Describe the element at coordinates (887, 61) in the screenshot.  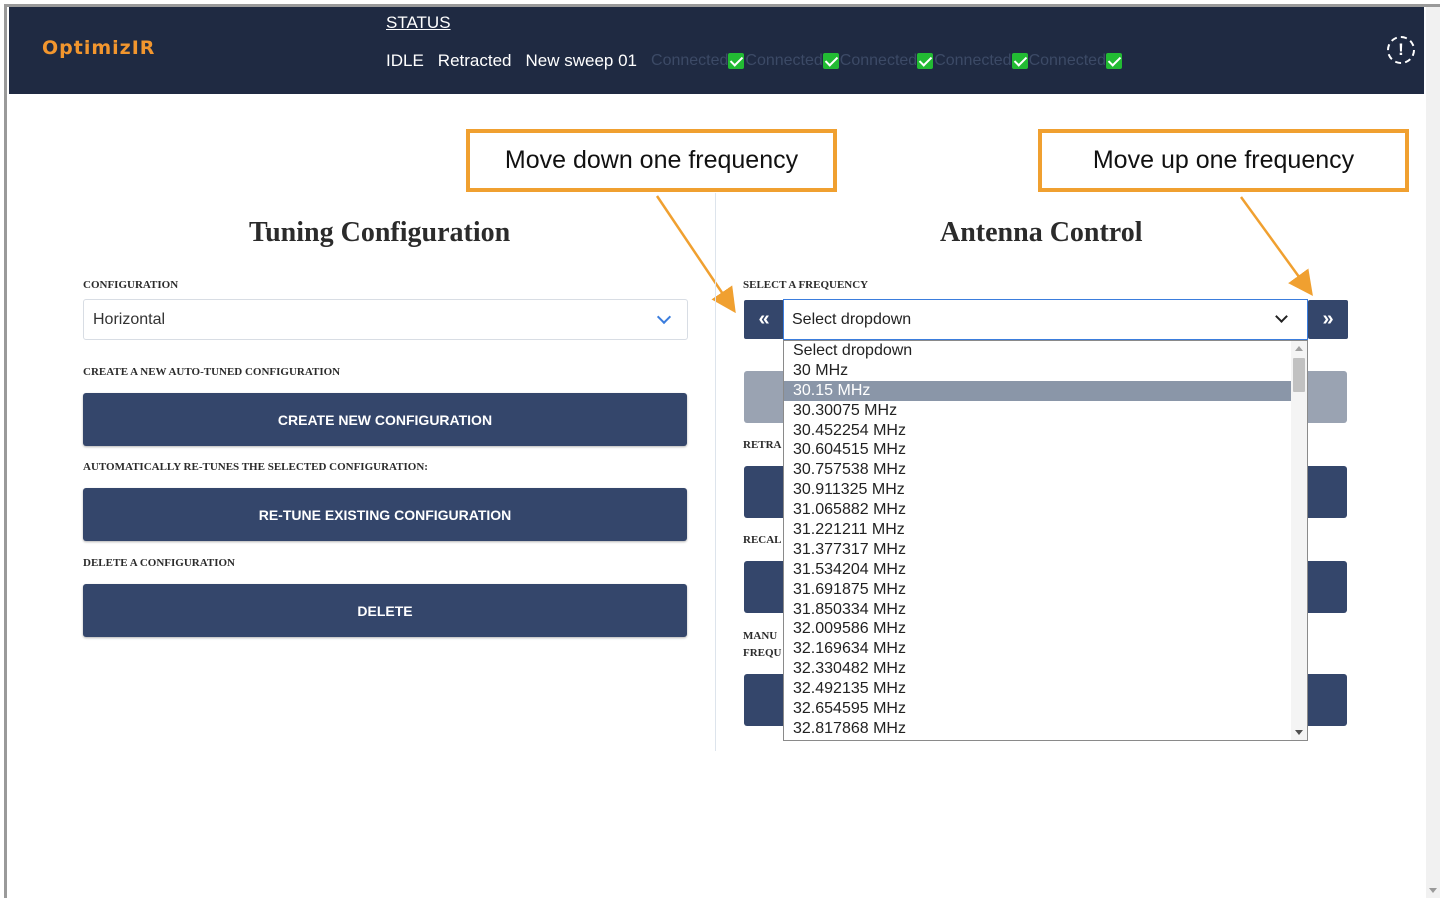
I see `connection-status-3: Connected` at that location.